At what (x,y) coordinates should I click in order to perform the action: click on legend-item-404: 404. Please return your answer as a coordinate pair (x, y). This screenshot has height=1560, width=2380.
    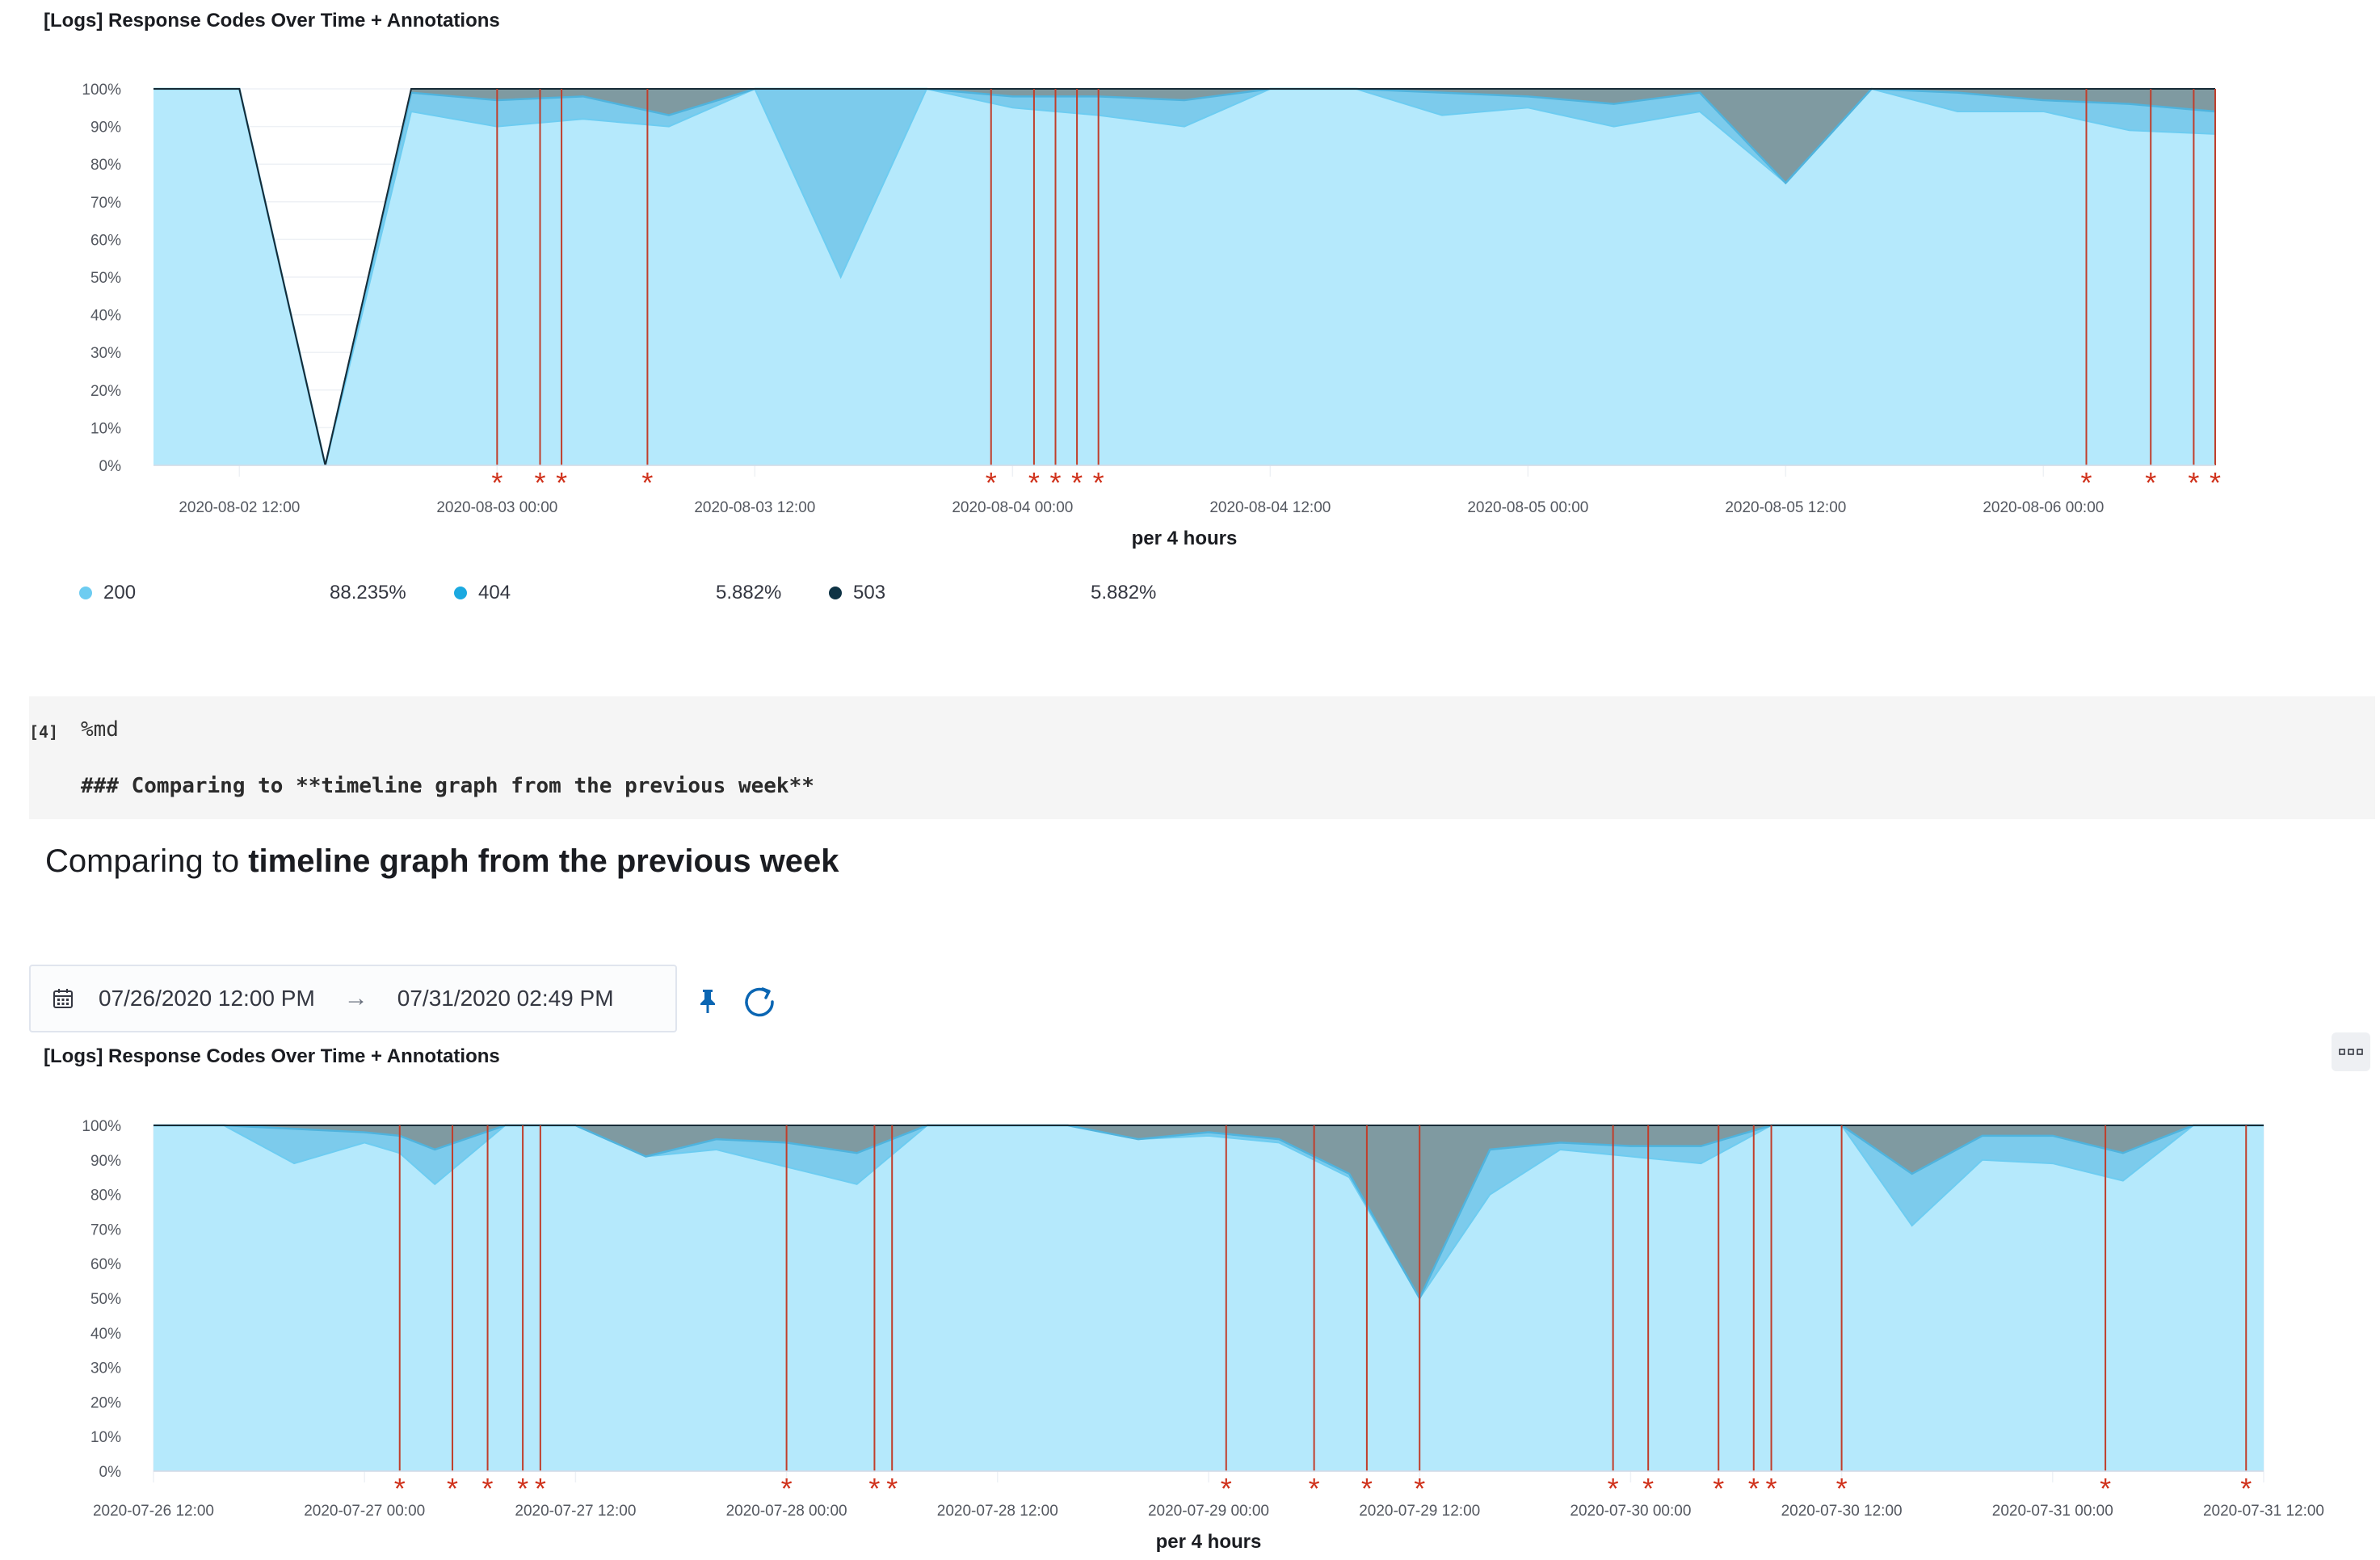
    Looking at the image, I should click on (482, 593).